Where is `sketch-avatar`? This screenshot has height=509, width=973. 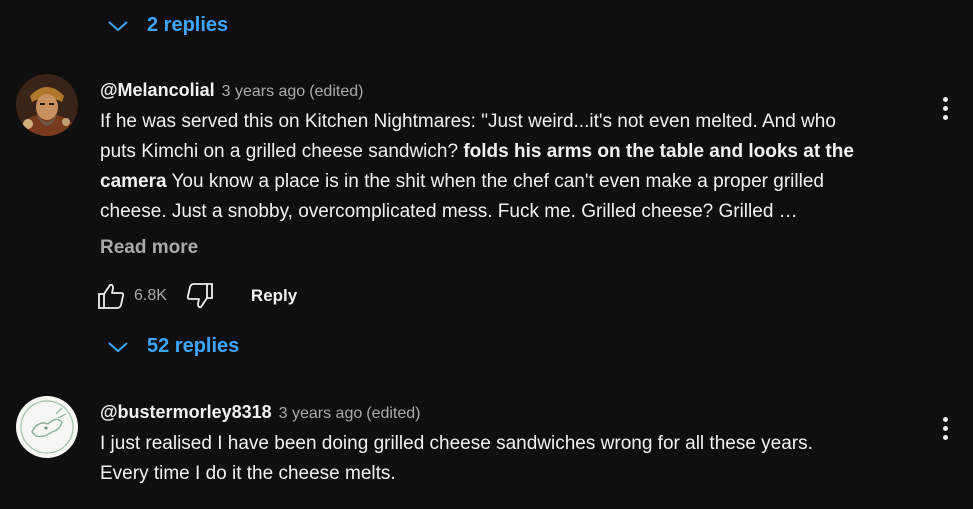
sketch-avatar is located at coordinates (47, 427).